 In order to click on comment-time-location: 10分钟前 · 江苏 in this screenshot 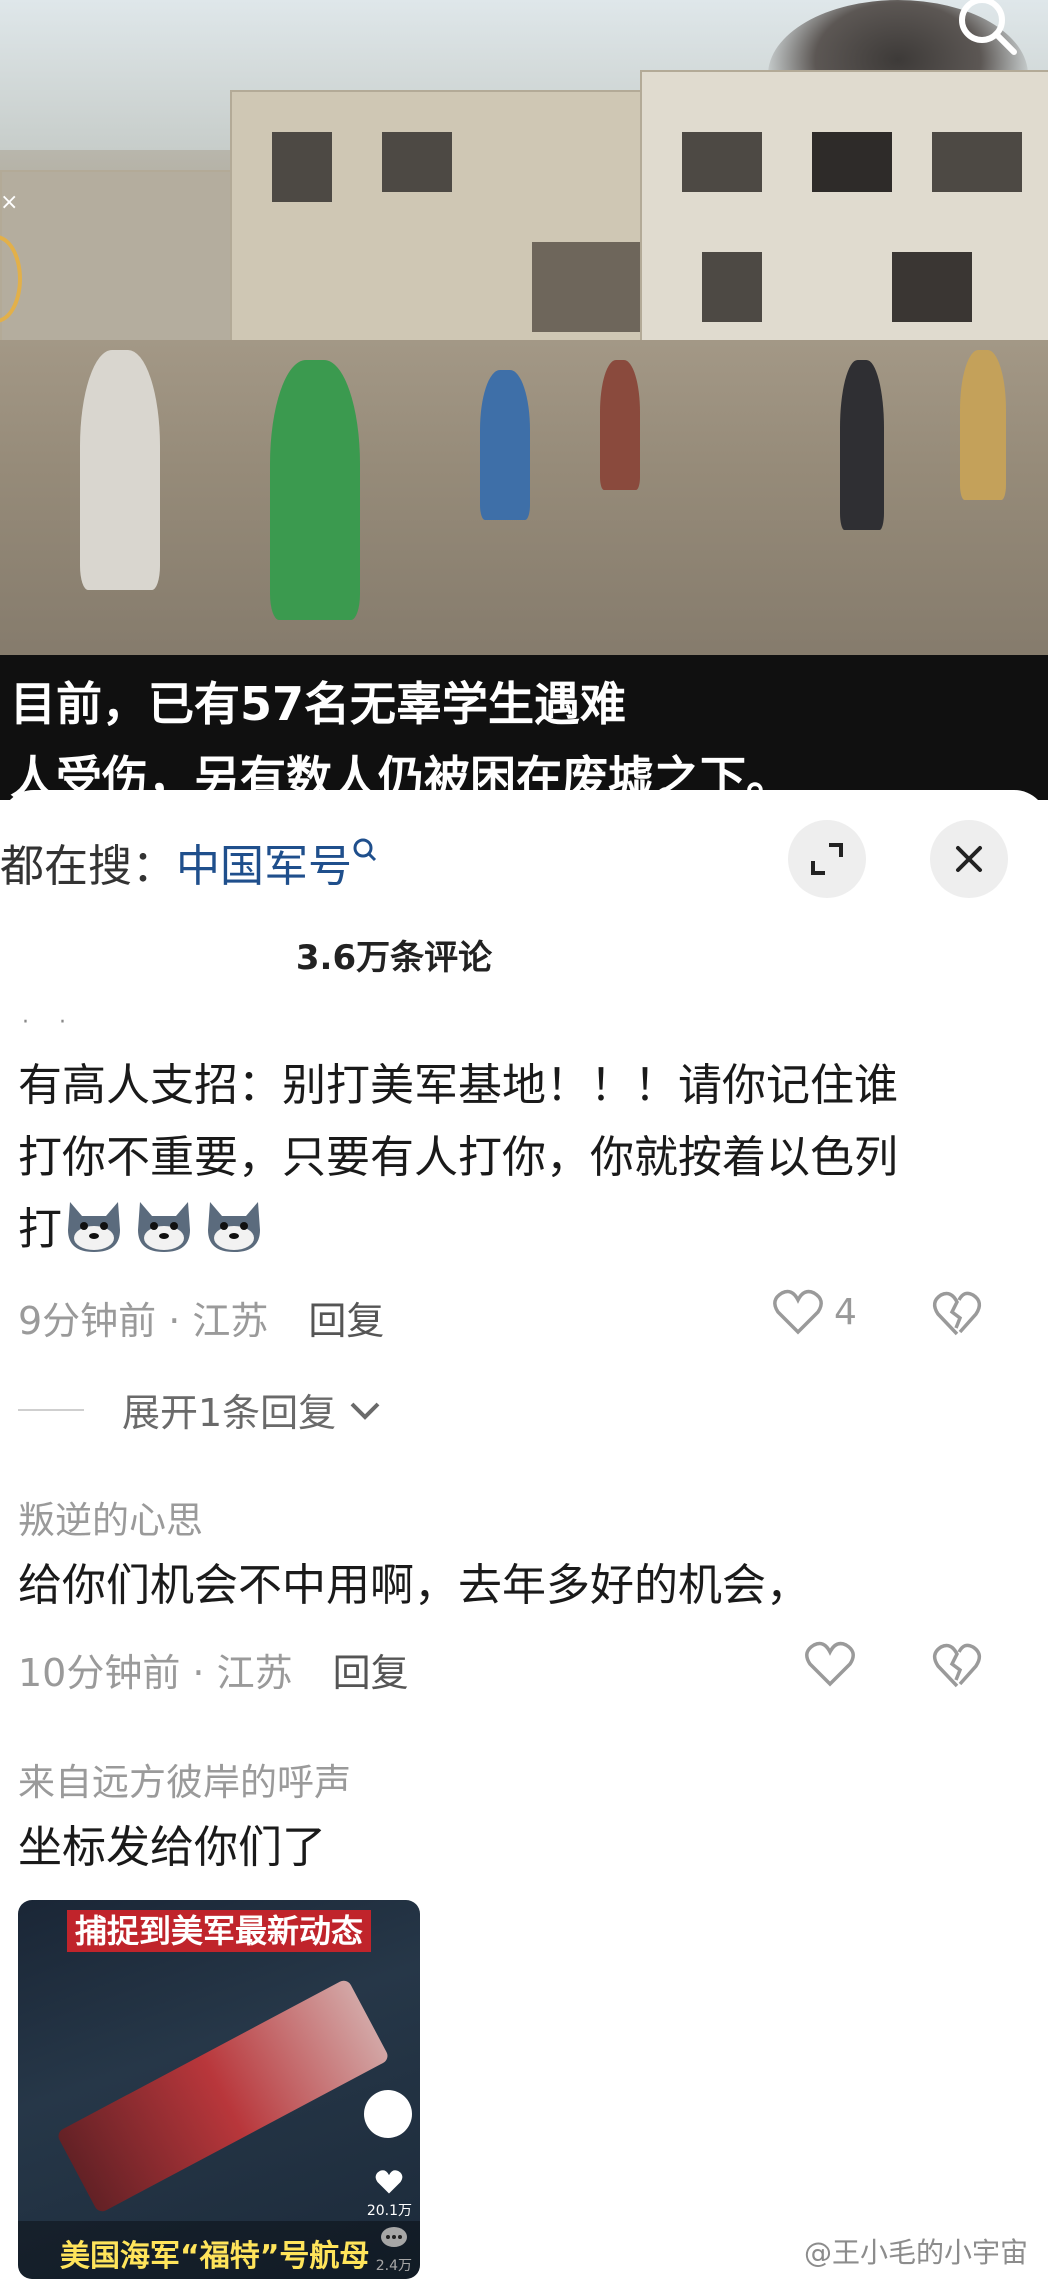, I will do `click(155, 1673)`.